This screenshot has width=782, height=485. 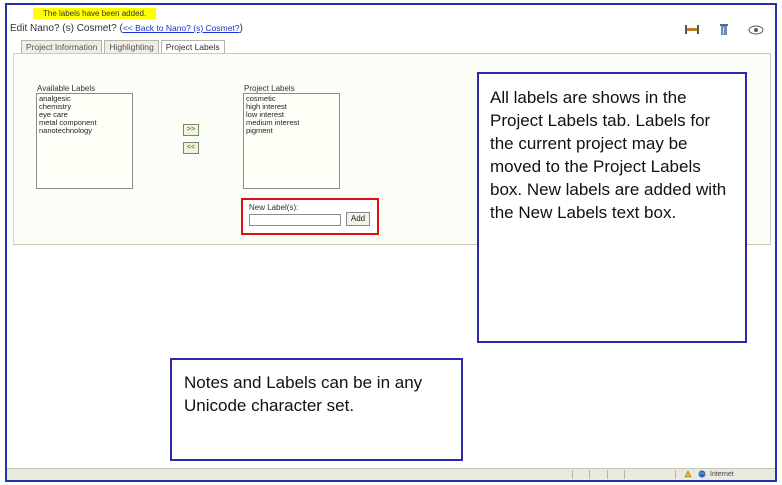 I want to click on new-label-input, so click(x=295, y=220).